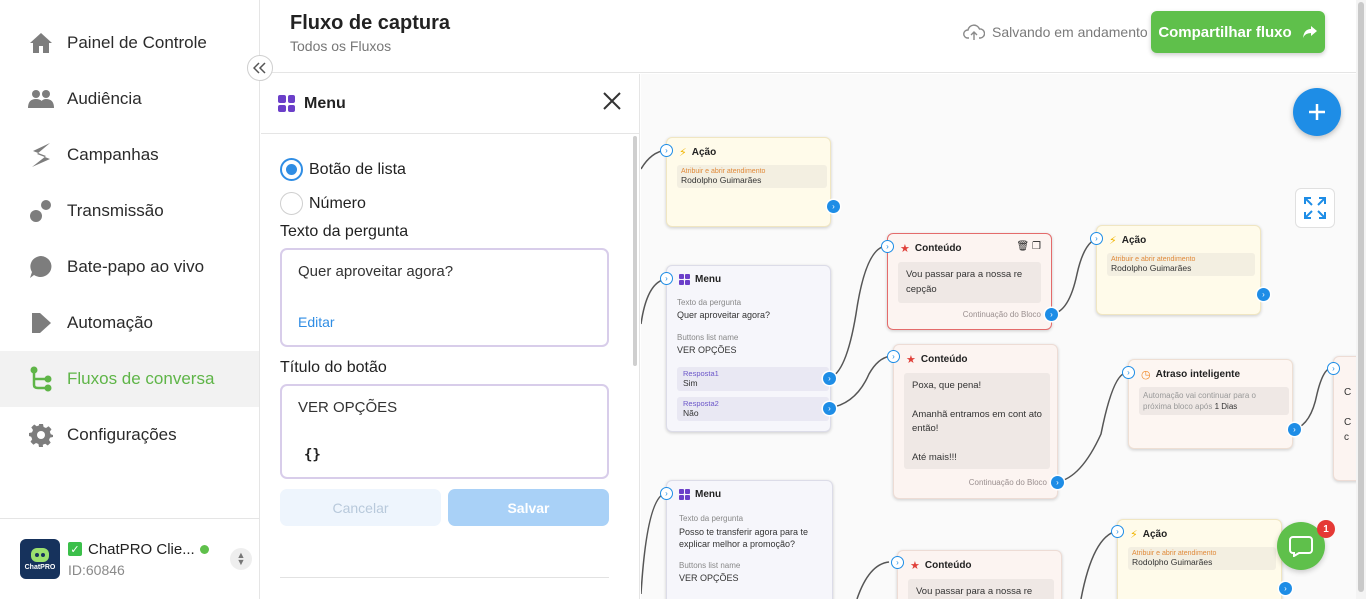 The width and height of the screenshot is (1366, 599). What do you see at coordinates (333, 367) in the screenshot?
I see `button-title-label: Título do botão` at bounding box center [333, 367].